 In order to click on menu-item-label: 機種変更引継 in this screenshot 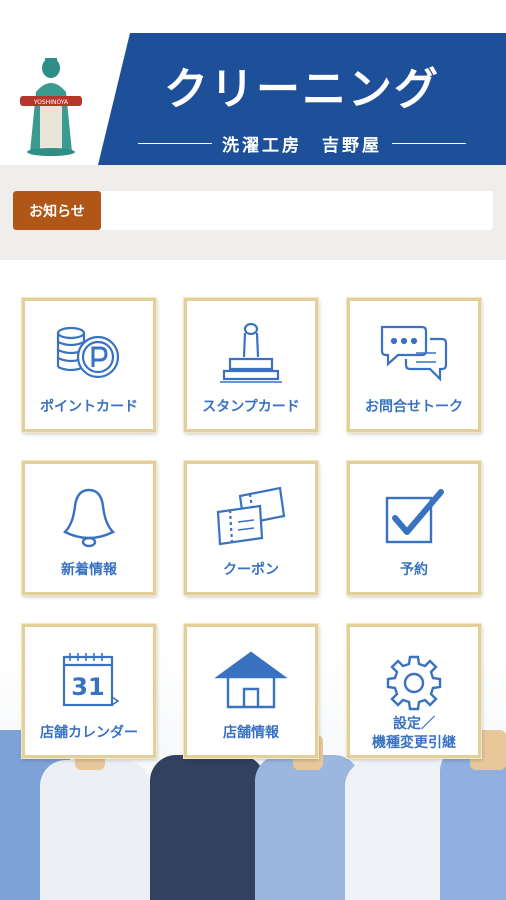, I will do `click(414, 743)`.